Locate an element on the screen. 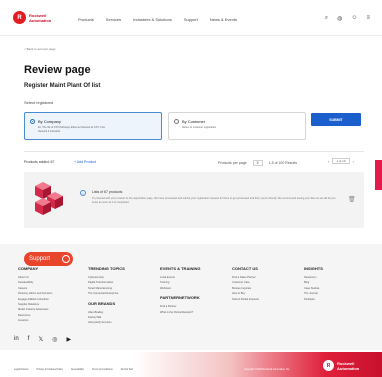 This screenshot has height=377, width=382. radio-by-customer is located at coordinates (176, 121).